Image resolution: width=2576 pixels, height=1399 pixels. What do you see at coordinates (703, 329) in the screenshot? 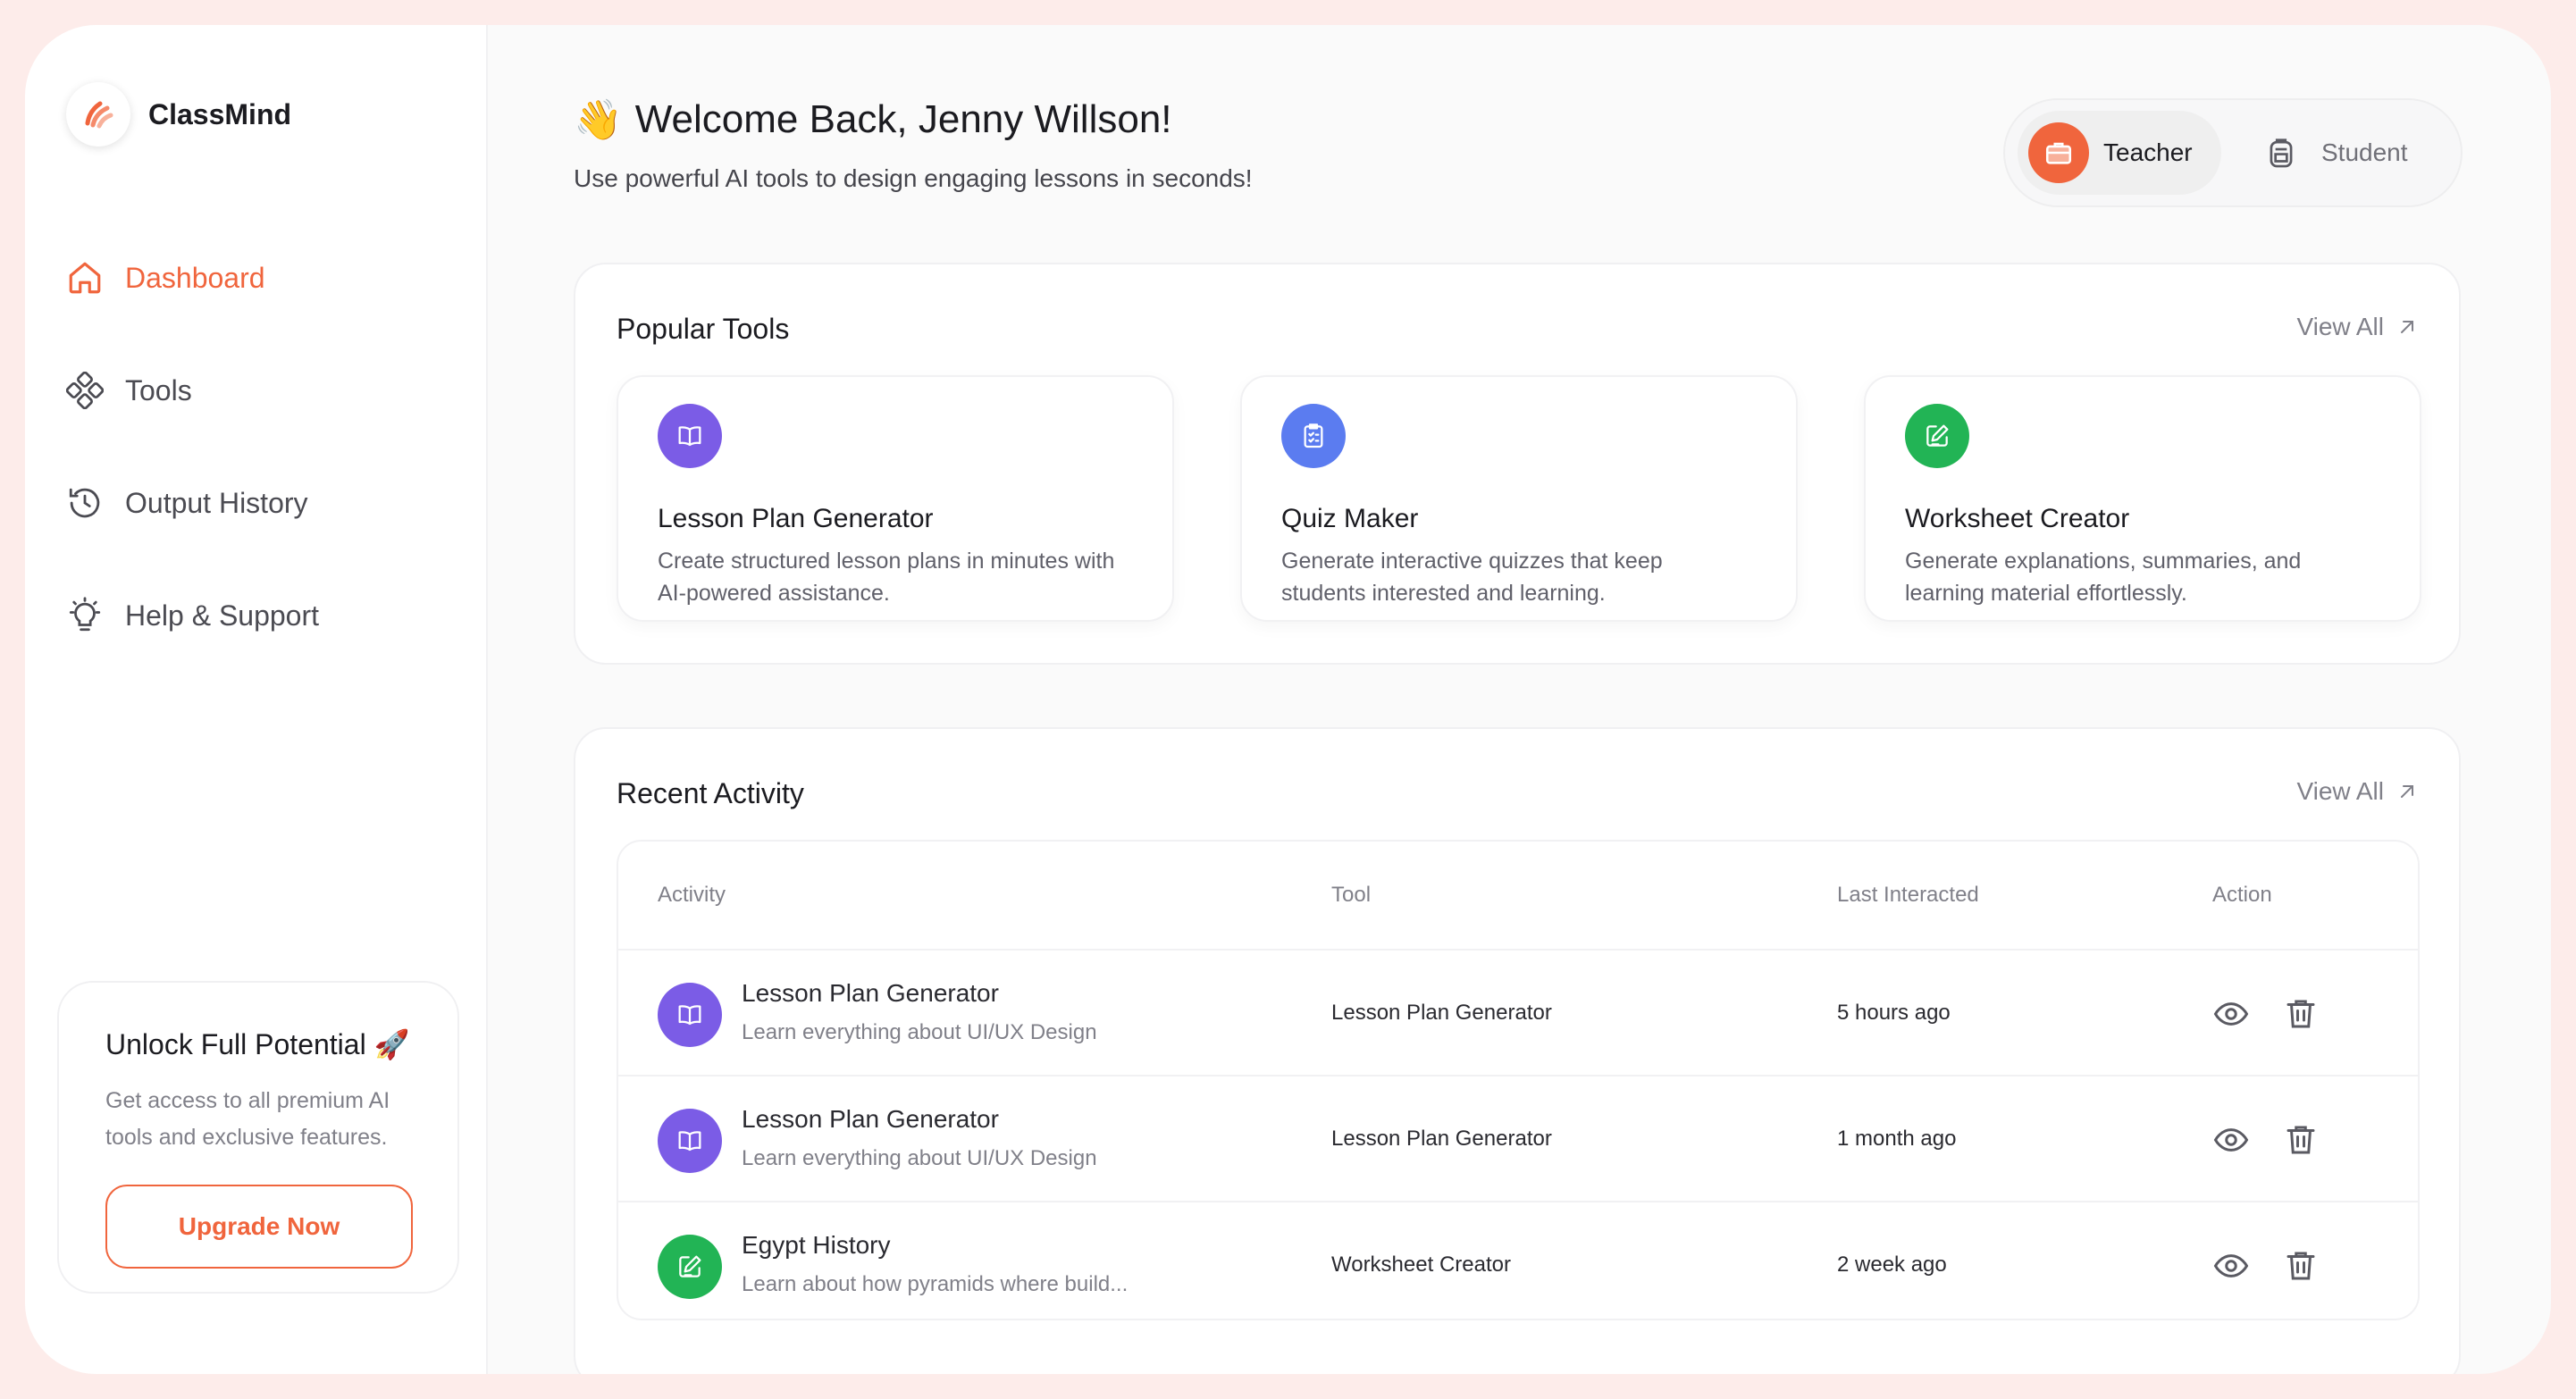
I see `popular-tools-title: Popular Tools` at bounding box center [703, 329].